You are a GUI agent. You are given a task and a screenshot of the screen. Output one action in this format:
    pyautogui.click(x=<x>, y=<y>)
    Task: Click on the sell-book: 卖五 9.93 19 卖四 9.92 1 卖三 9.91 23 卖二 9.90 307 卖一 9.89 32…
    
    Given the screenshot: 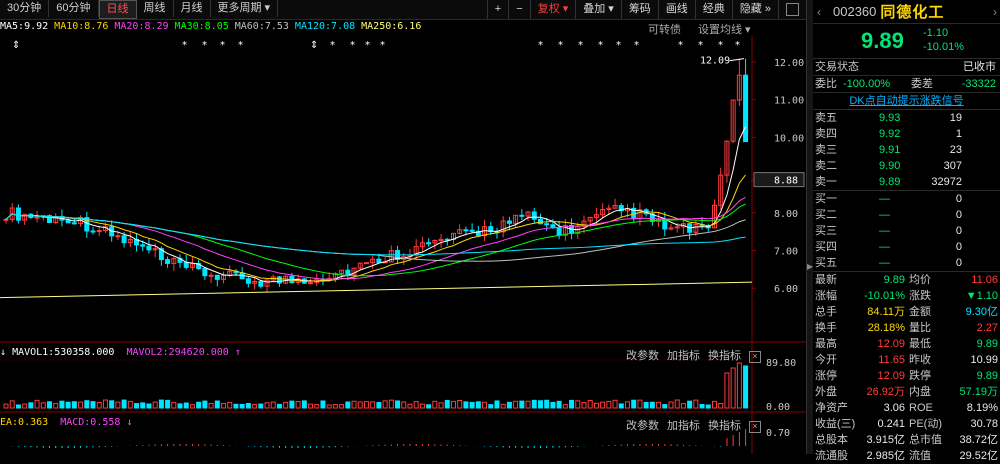 What is the action you would take?
    pyautogui.click(x=906, y=150)
    